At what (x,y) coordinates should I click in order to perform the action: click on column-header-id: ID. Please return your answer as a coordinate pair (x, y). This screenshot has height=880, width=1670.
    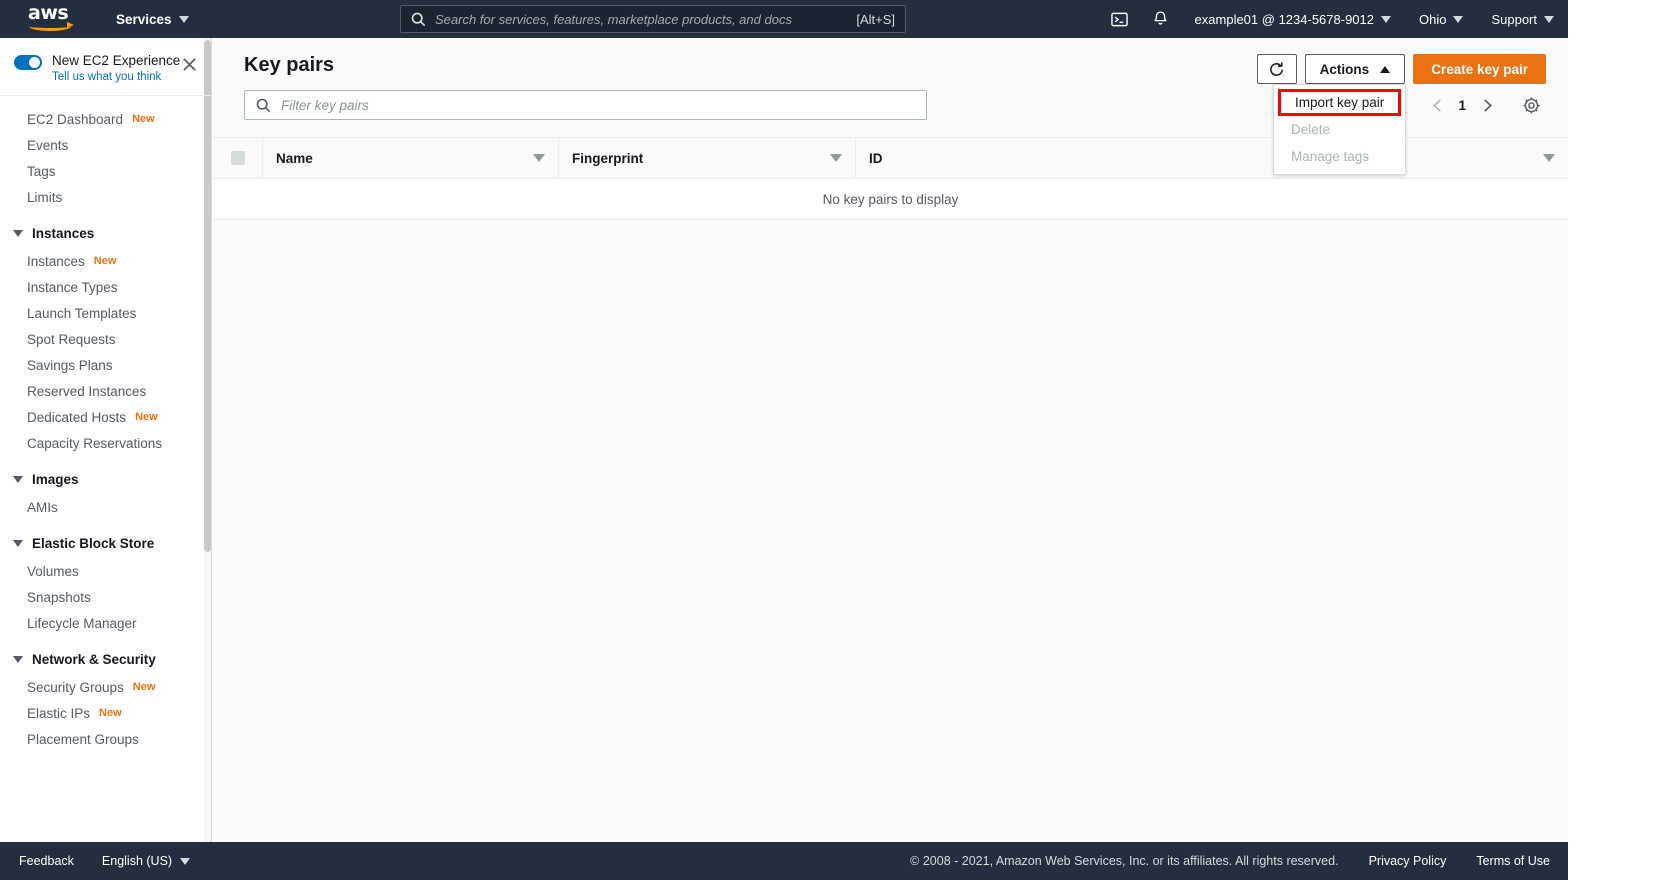
    Looking at the image, I should click on (1211, 158).